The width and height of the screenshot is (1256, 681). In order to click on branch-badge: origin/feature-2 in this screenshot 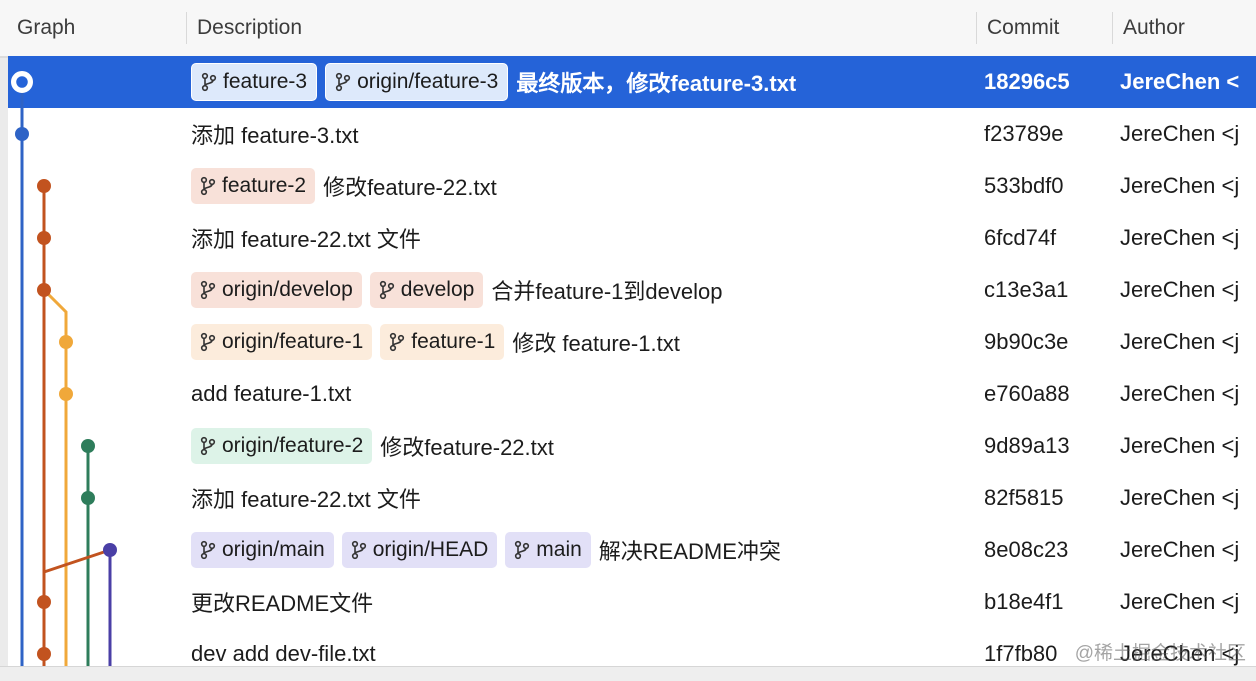, I will do `click(282, 446)`.